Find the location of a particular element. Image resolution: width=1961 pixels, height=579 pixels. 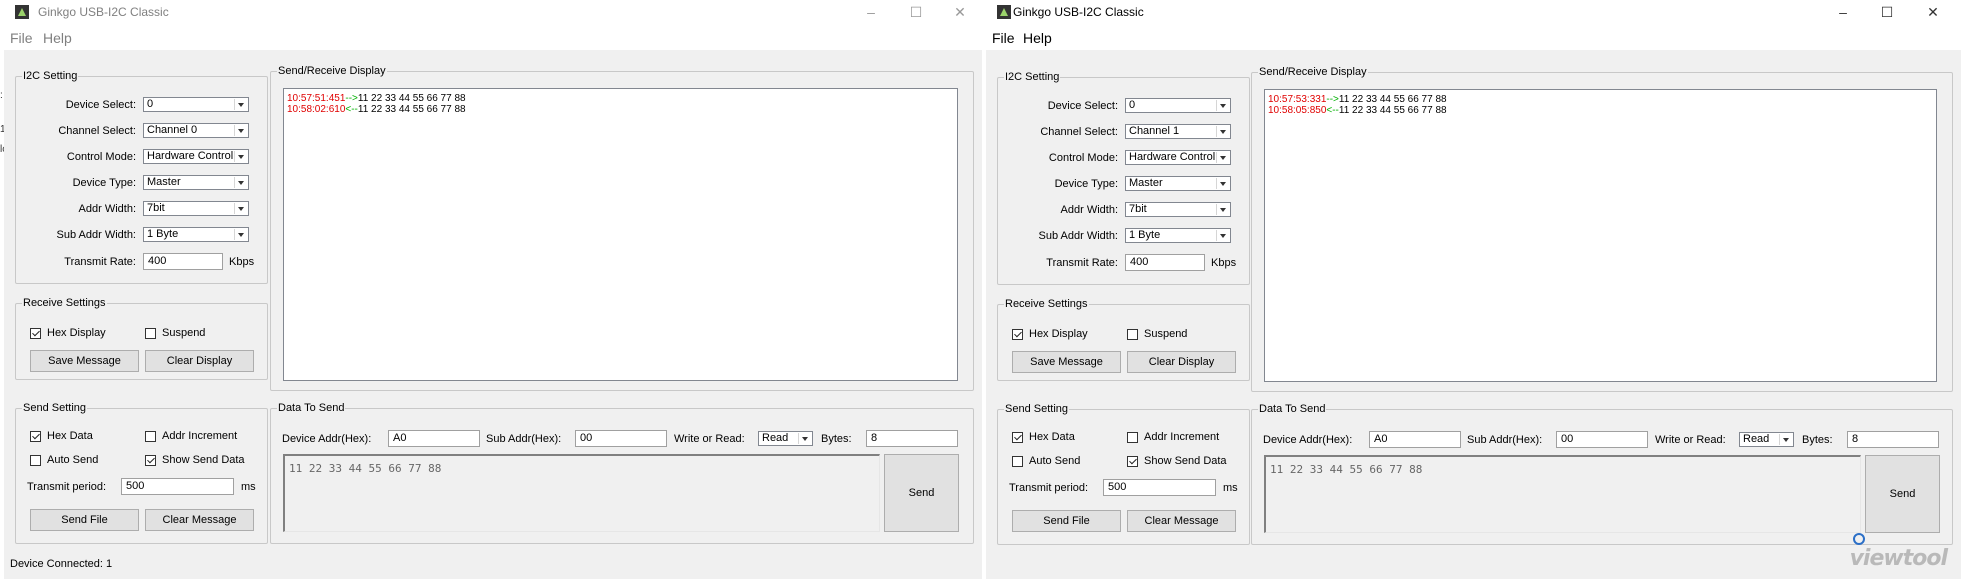

channel-select-combo: Channel 1 is located at coordinates (1178, 131).